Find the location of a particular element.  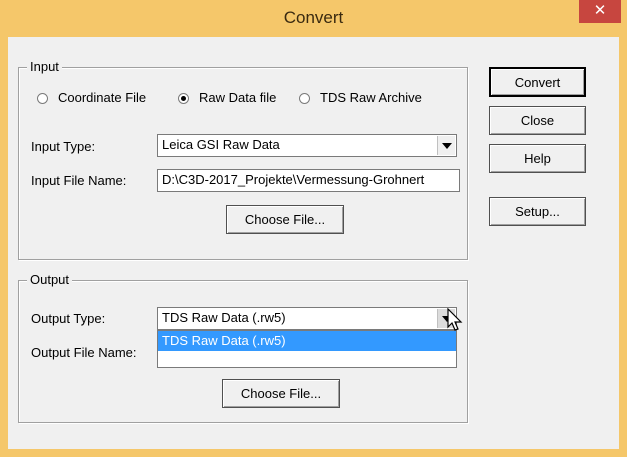

dropdown-option-tds-raw-data: TDS Raw Data (.rw5) is located at coordinates (307, 341).